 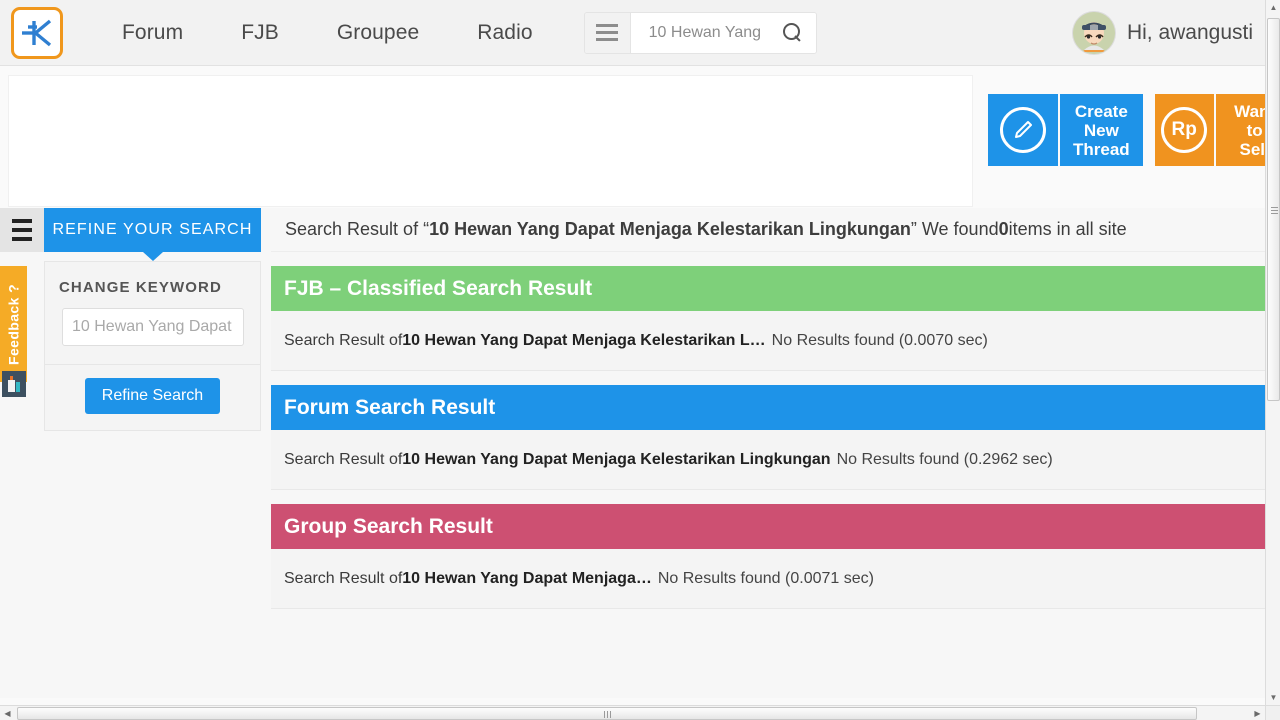 What do you see at coordinates (768, 288) in the screenshot?
I see `section-title: FJB – Classified Search Result` at bounding box center [768, 288].